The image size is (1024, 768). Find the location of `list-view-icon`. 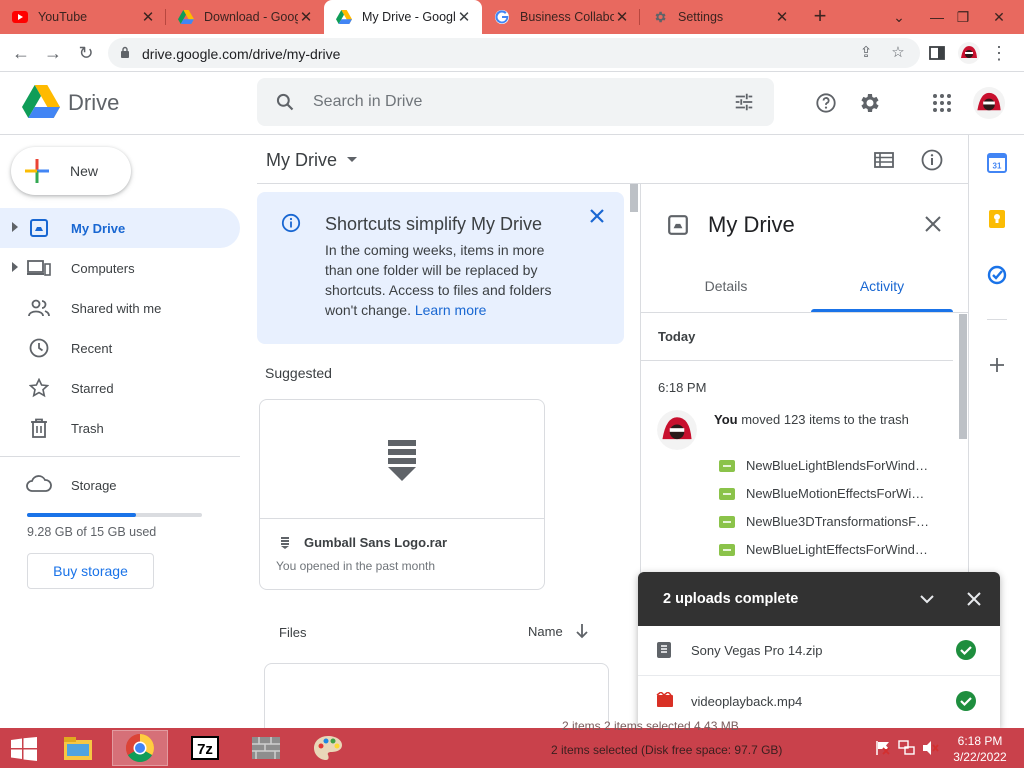

list-view-icon is located at coordinates (884, 160).